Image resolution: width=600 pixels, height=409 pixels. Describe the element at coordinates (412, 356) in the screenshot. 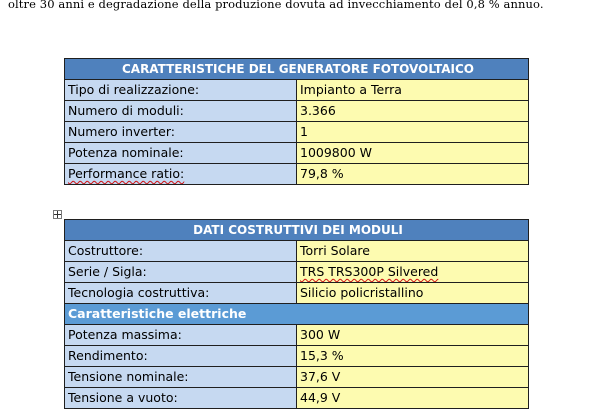

I see `row-value: 15,3 %` at that location.